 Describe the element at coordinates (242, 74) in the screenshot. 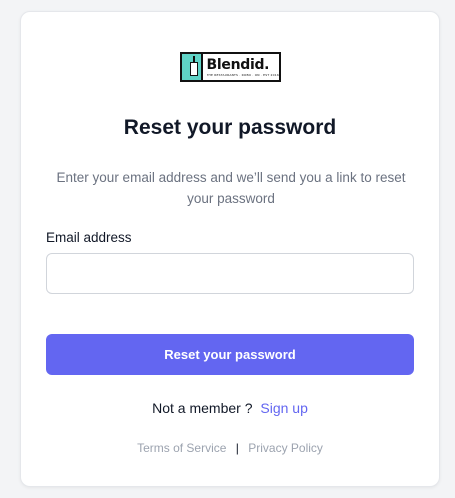

I see `logo-tagline: THE RESTAURANTS · ROBO · ON · EST 2016` at that location.